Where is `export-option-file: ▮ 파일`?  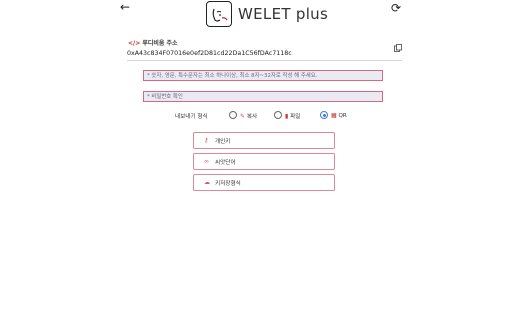
export-option-file: ▮ 파일 is located at coordinates (292, 116).